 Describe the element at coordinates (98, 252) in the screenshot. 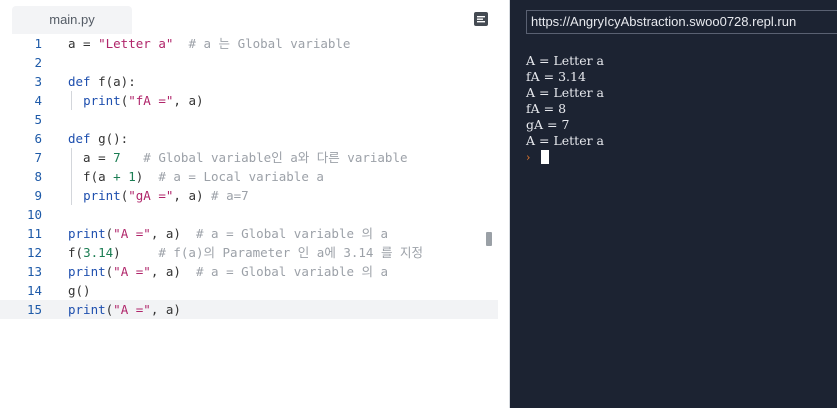

I see `code-token: 3.14` at that location.